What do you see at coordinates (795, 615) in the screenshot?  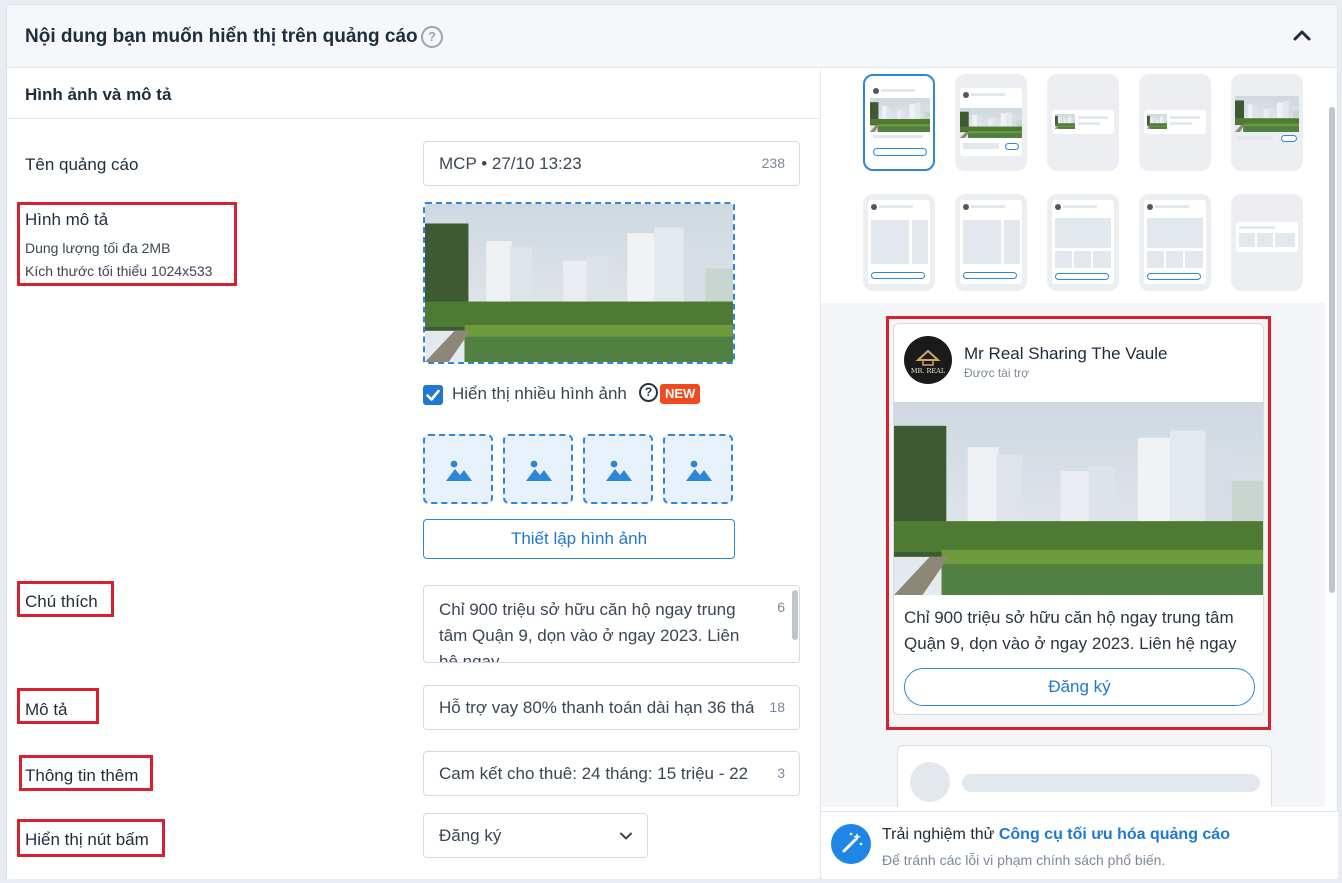 I see `caption-scrollbar` at bounding box center [795, 615].